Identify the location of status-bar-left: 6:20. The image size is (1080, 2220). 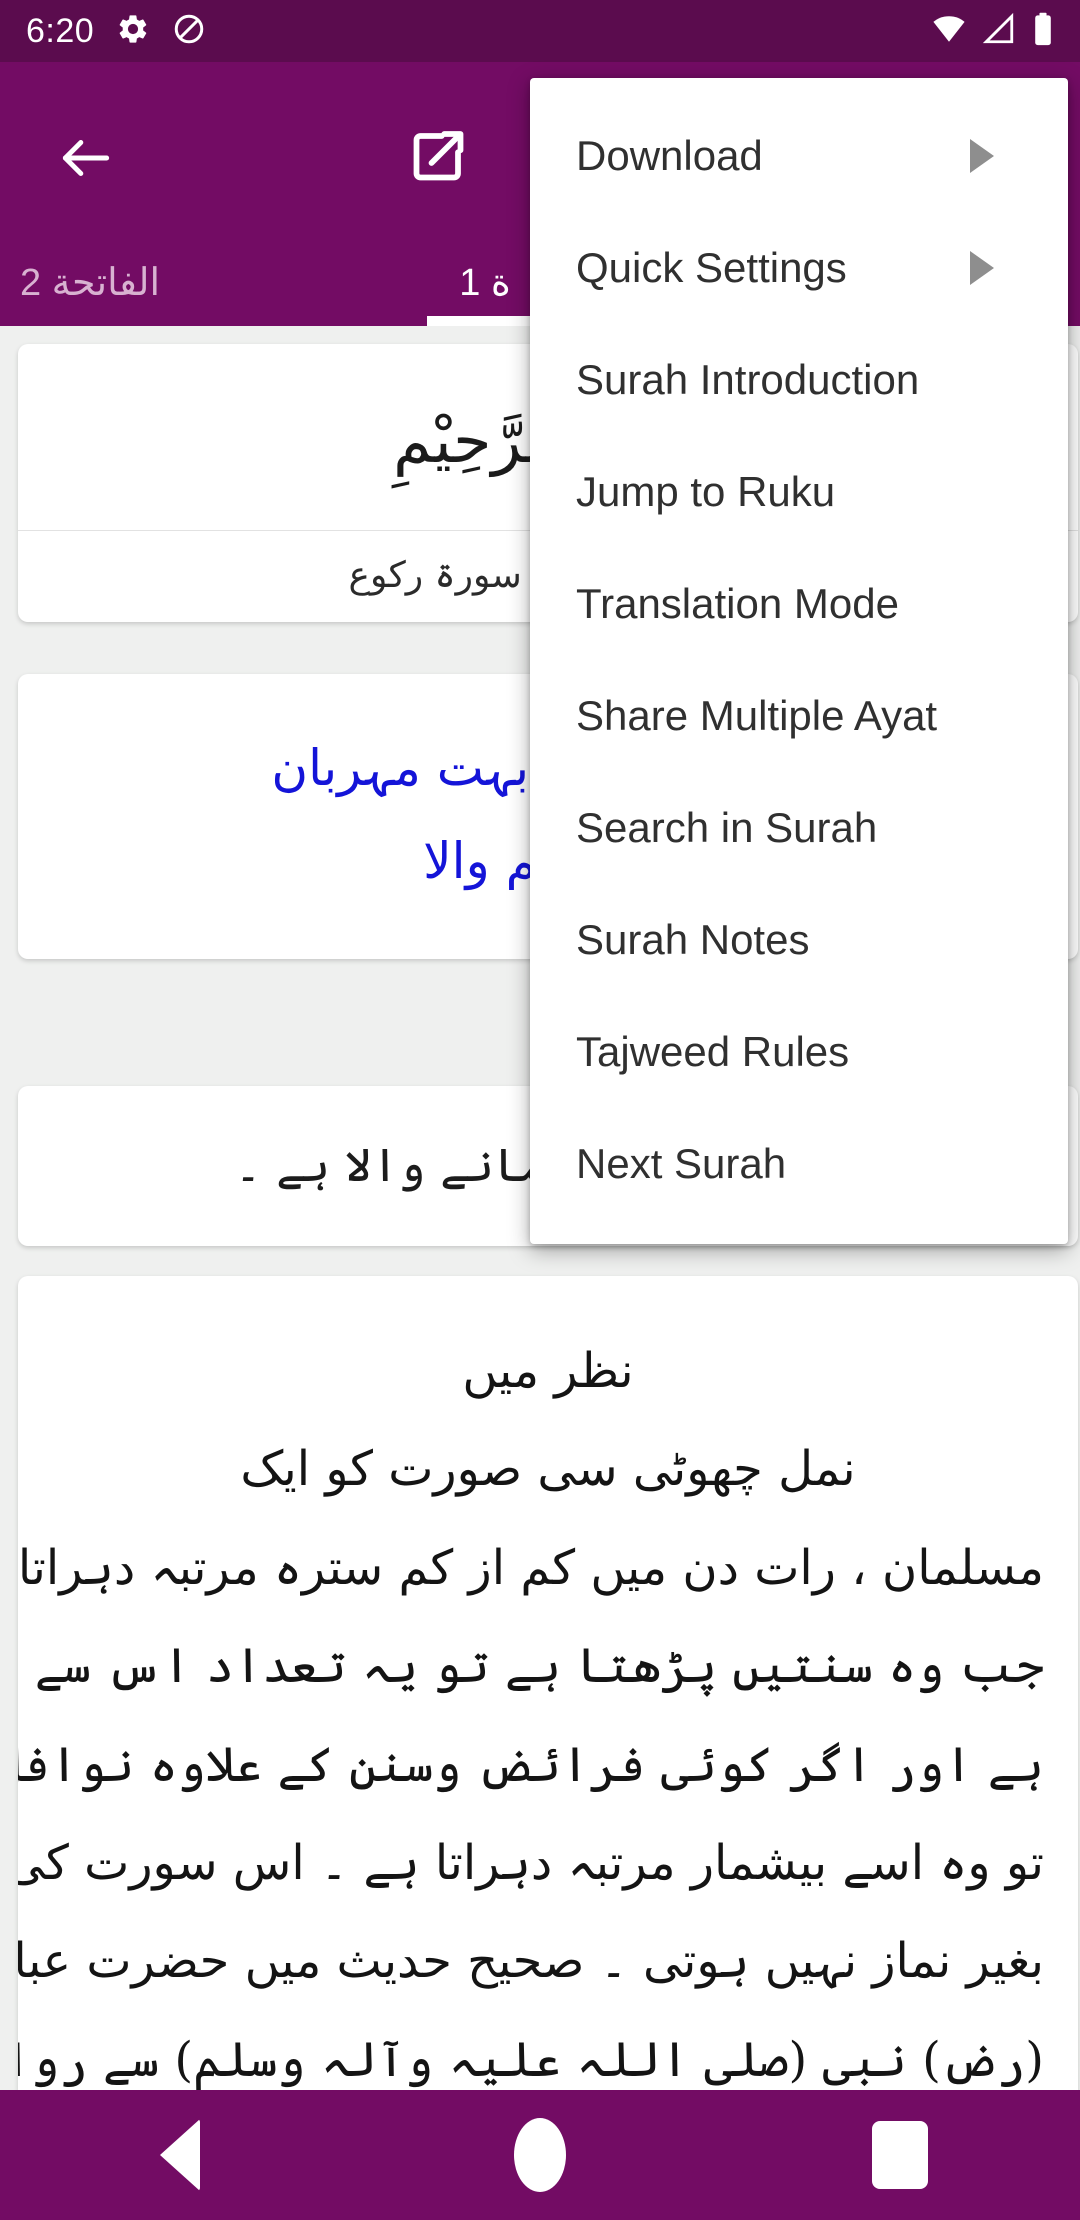
(116, 31).